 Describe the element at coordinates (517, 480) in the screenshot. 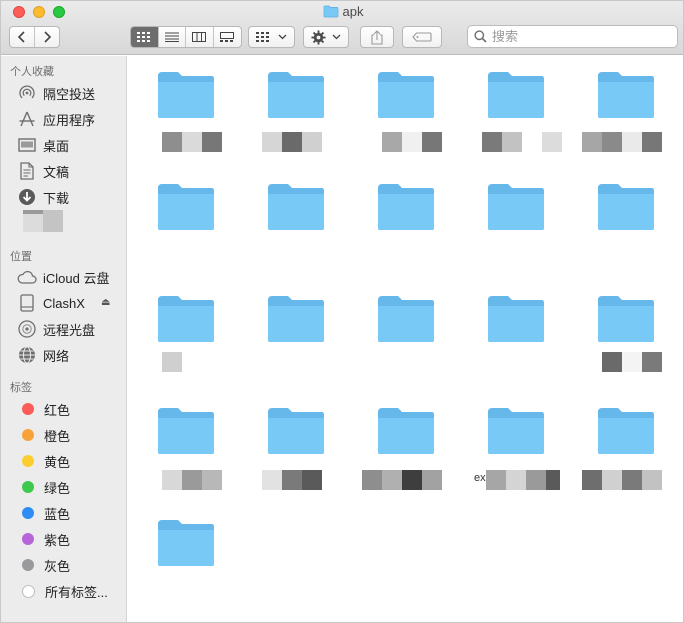

I see `folder-label: ex` at that location.